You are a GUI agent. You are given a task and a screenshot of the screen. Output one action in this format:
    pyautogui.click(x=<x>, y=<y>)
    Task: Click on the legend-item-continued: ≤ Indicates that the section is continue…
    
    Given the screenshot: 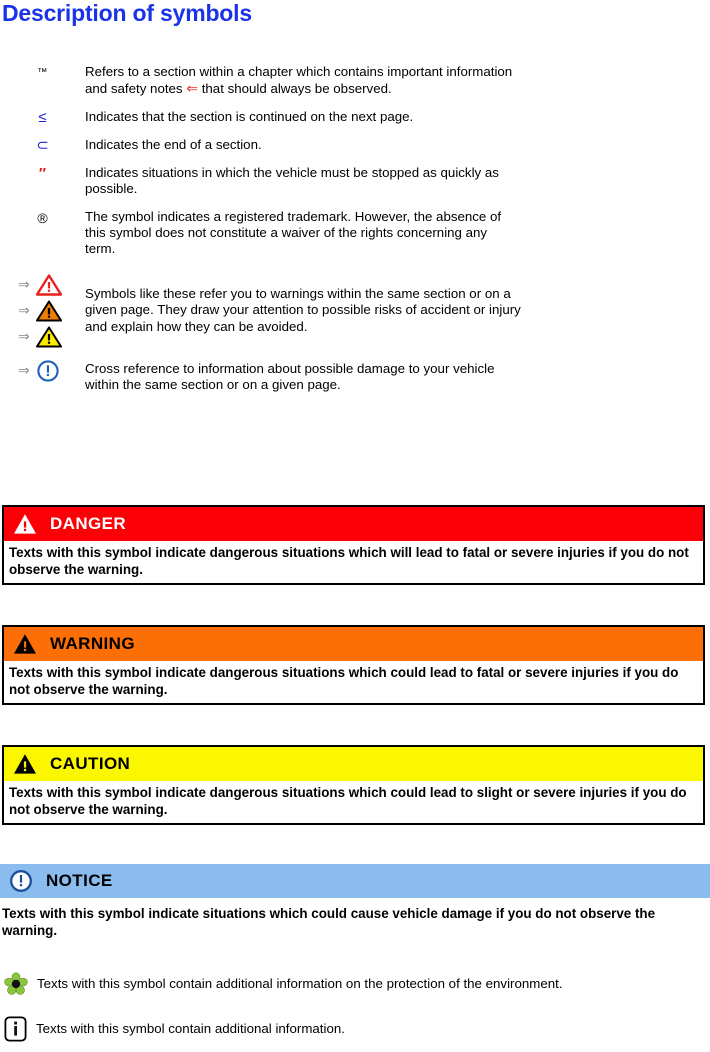 What is the action you would take?
    pyautogui.click(x=355, y=117)
    